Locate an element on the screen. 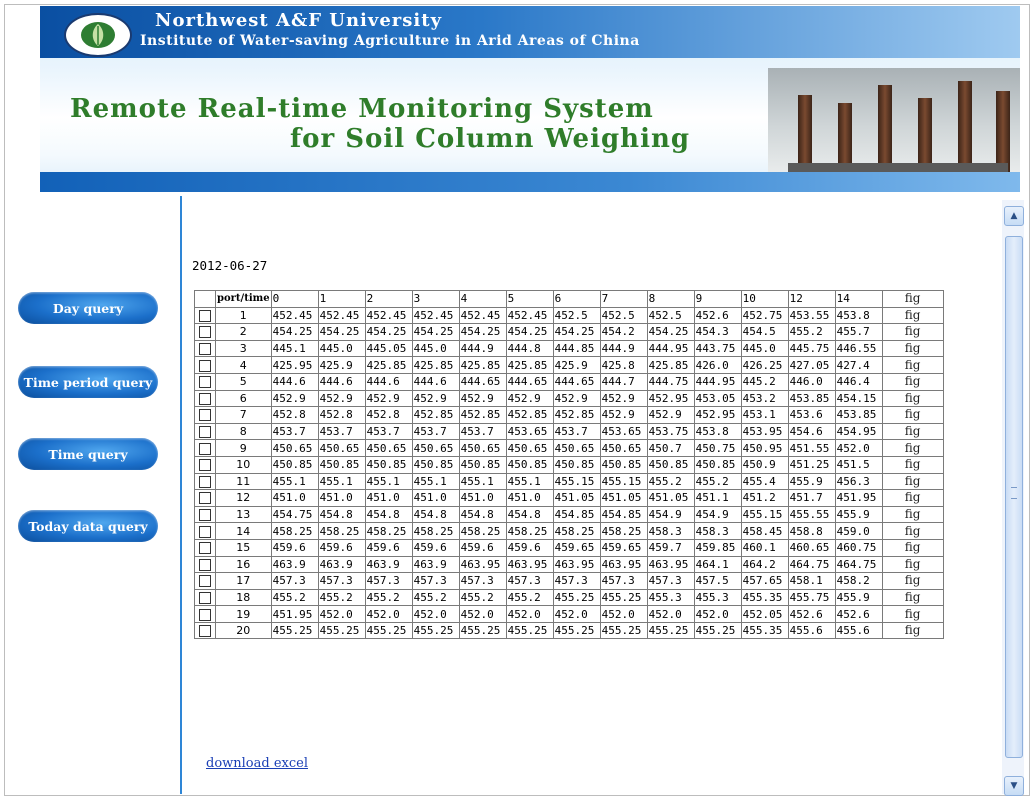 This screenshot has width=1034, height=799. weight-cell: 450.9 is located at coordinates (764, 464).